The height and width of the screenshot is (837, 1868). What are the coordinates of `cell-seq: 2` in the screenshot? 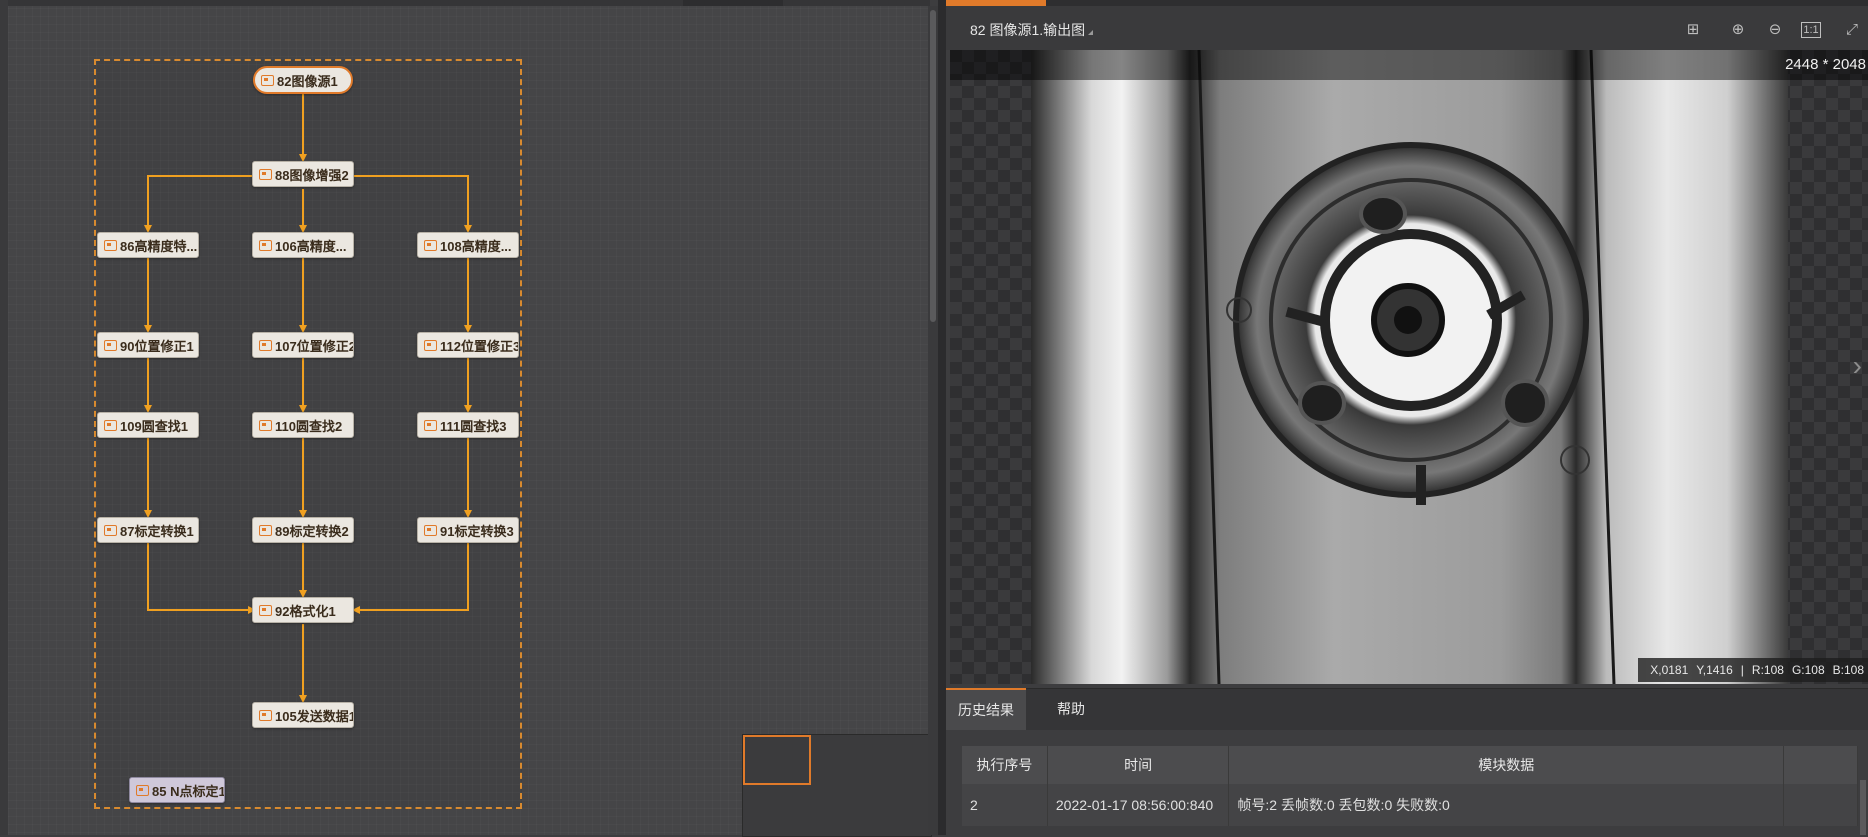 It's located at (1005, 805).